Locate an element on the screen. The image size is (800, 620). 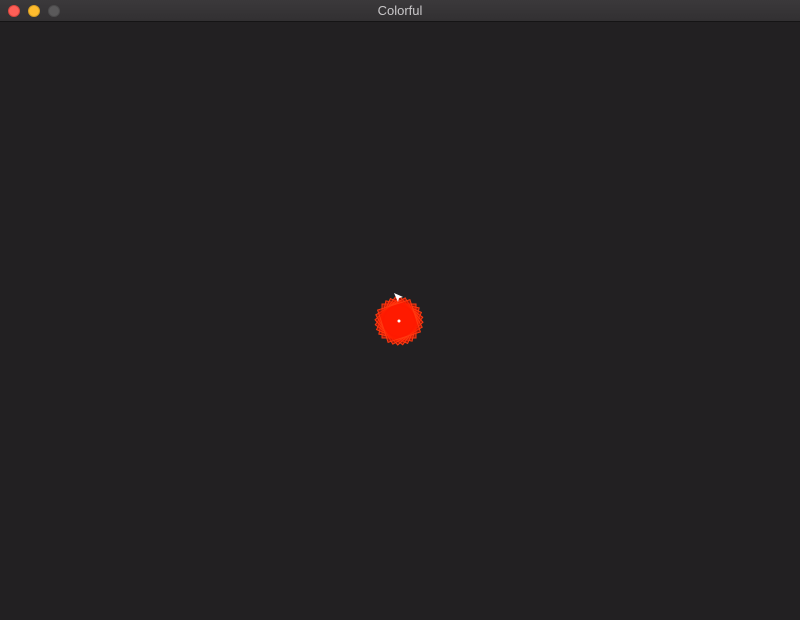
window-title: Colorful is located at coordinates (400, 10).